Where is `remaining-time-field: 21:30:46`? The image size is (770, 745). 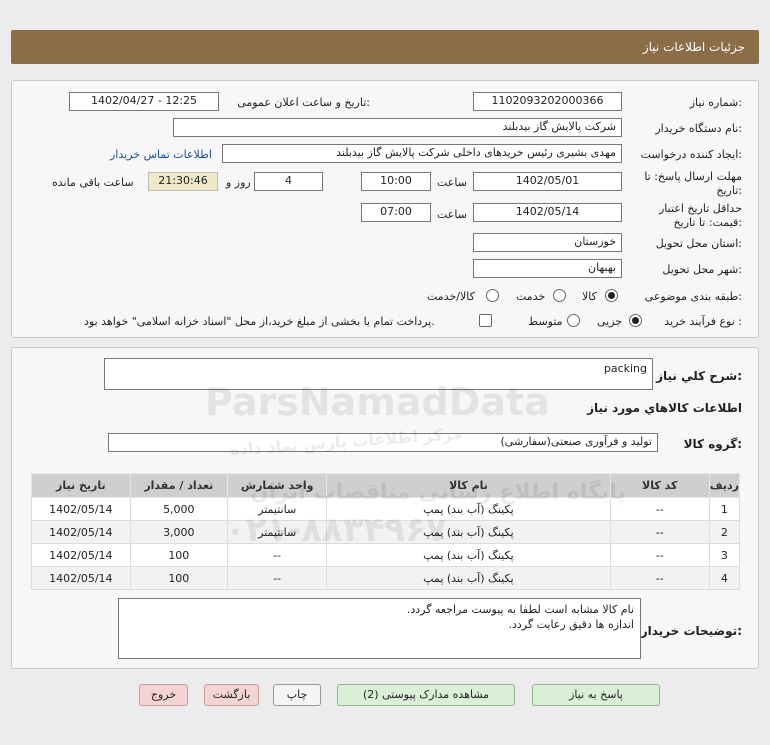 remaining-time-field: 21:30:46 is located at coordinates (183, 181).